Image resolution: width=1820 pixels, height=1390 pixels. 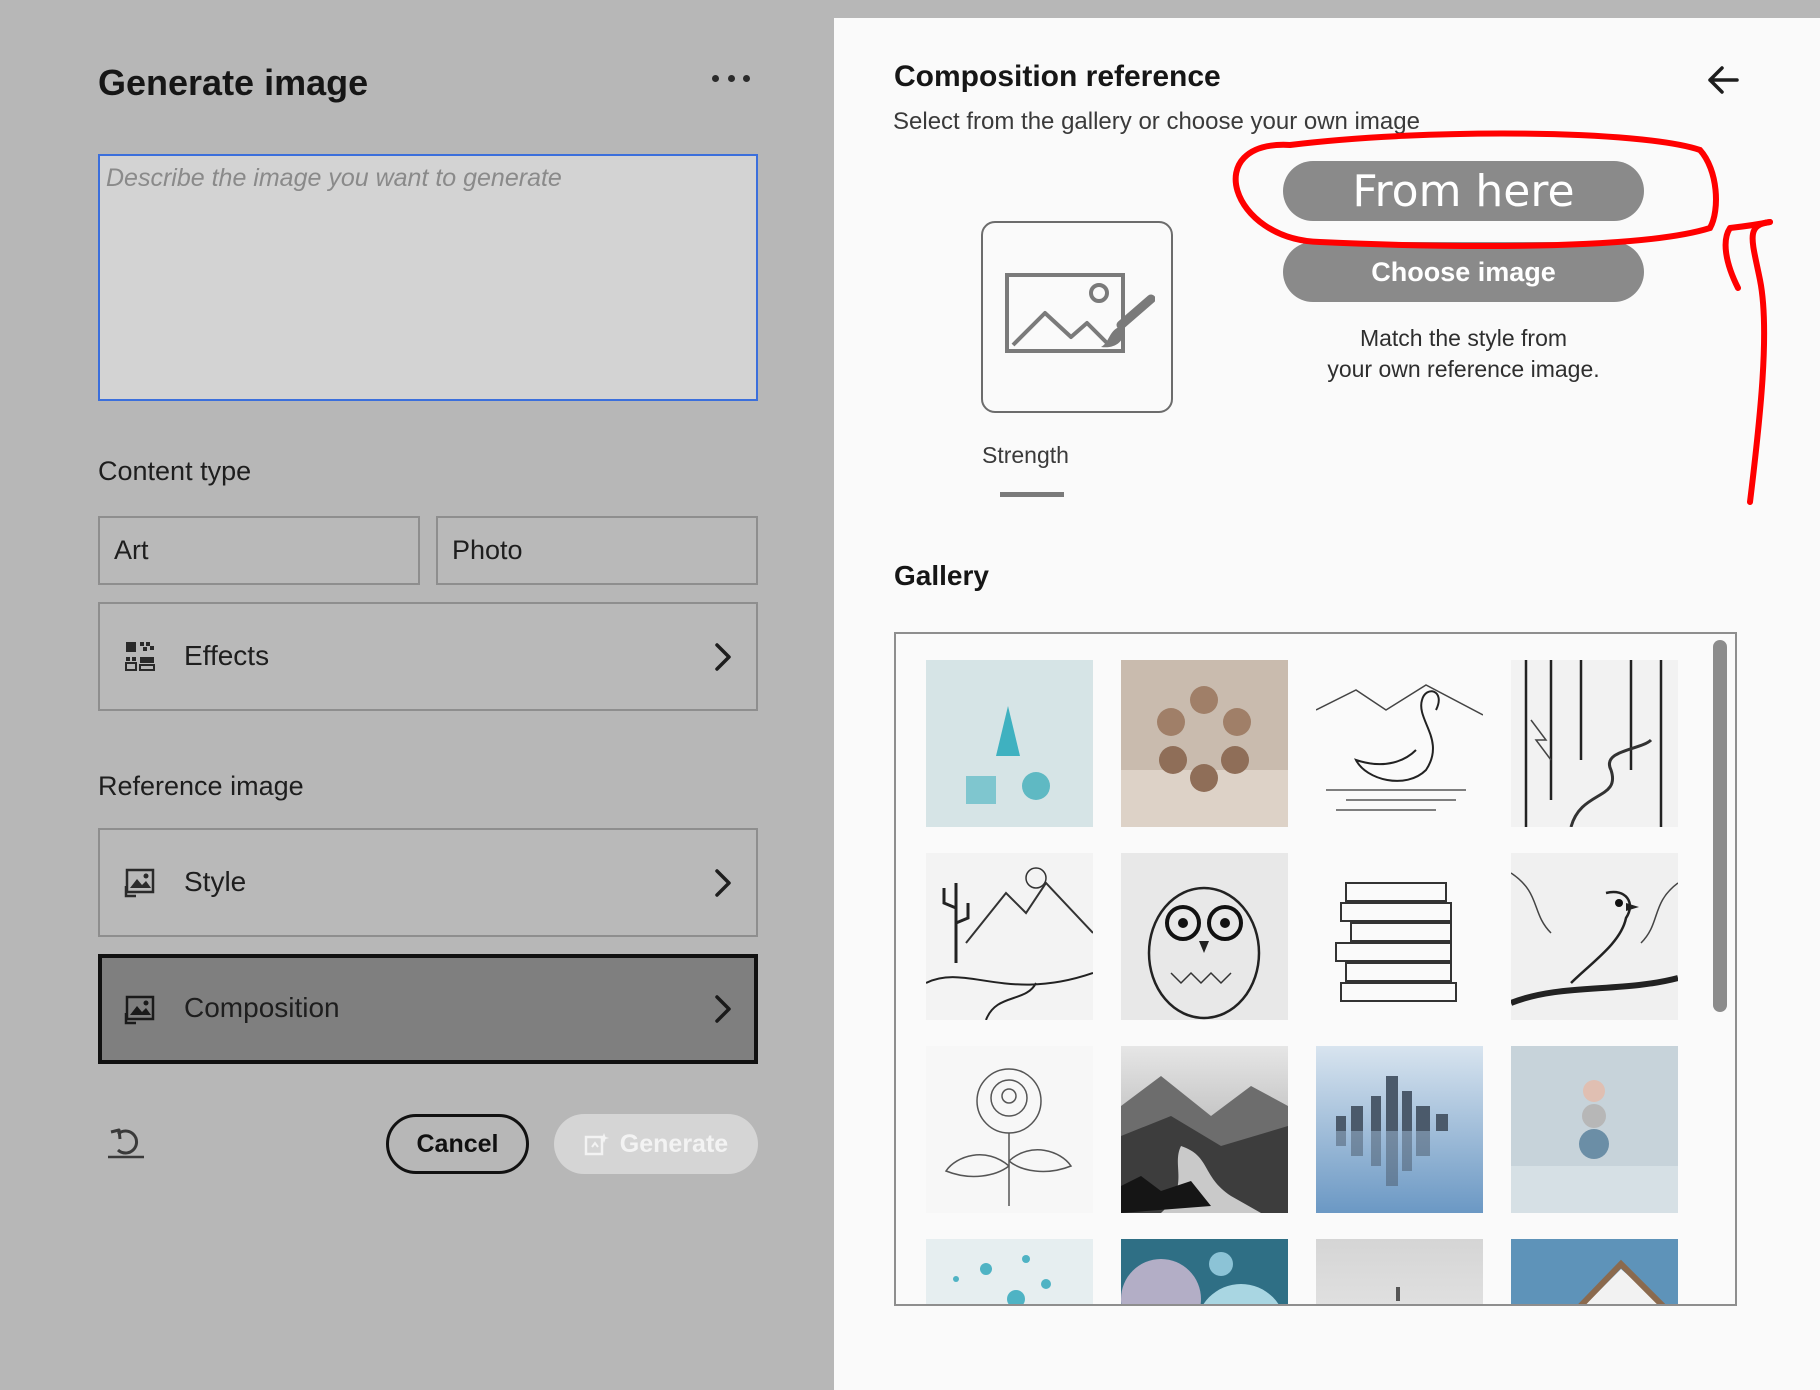 What do you see at coordinates (1399, 1129) in the screenshot?
I see `gallery-item-city-skyline-reflection` at bounding box center [1399, 1129].